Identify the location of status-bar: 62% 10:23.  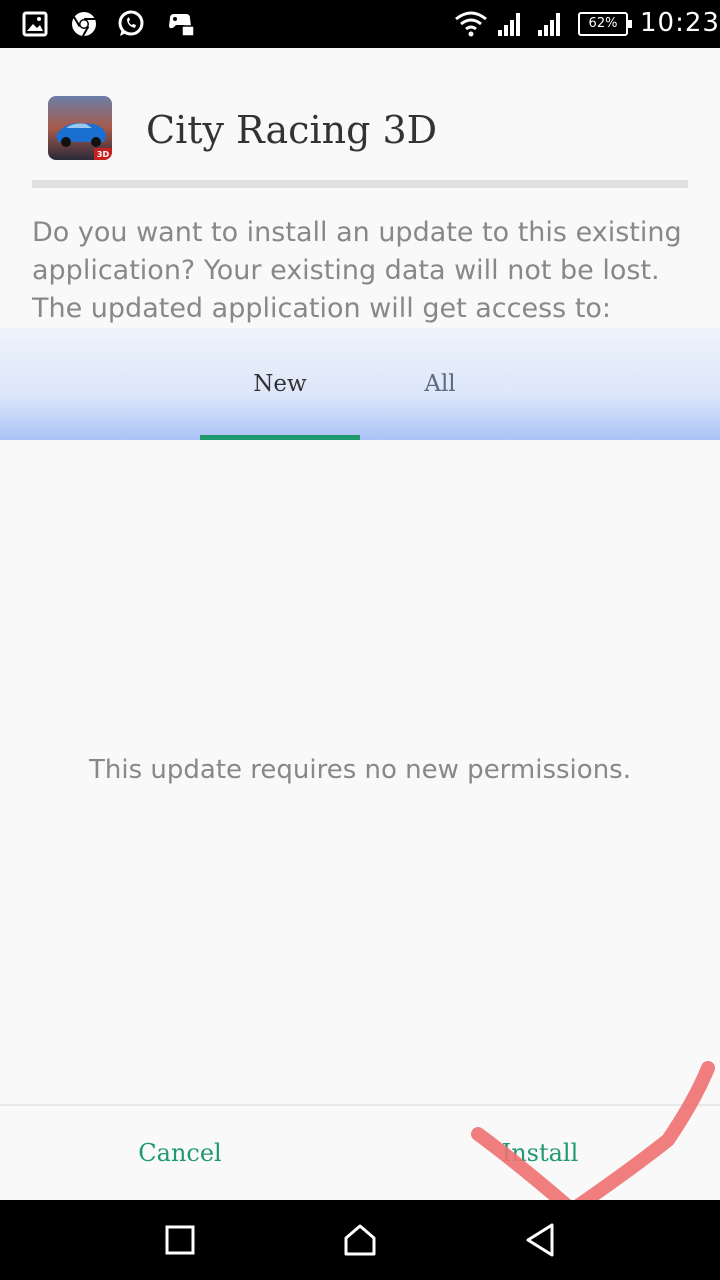
(360, 24).